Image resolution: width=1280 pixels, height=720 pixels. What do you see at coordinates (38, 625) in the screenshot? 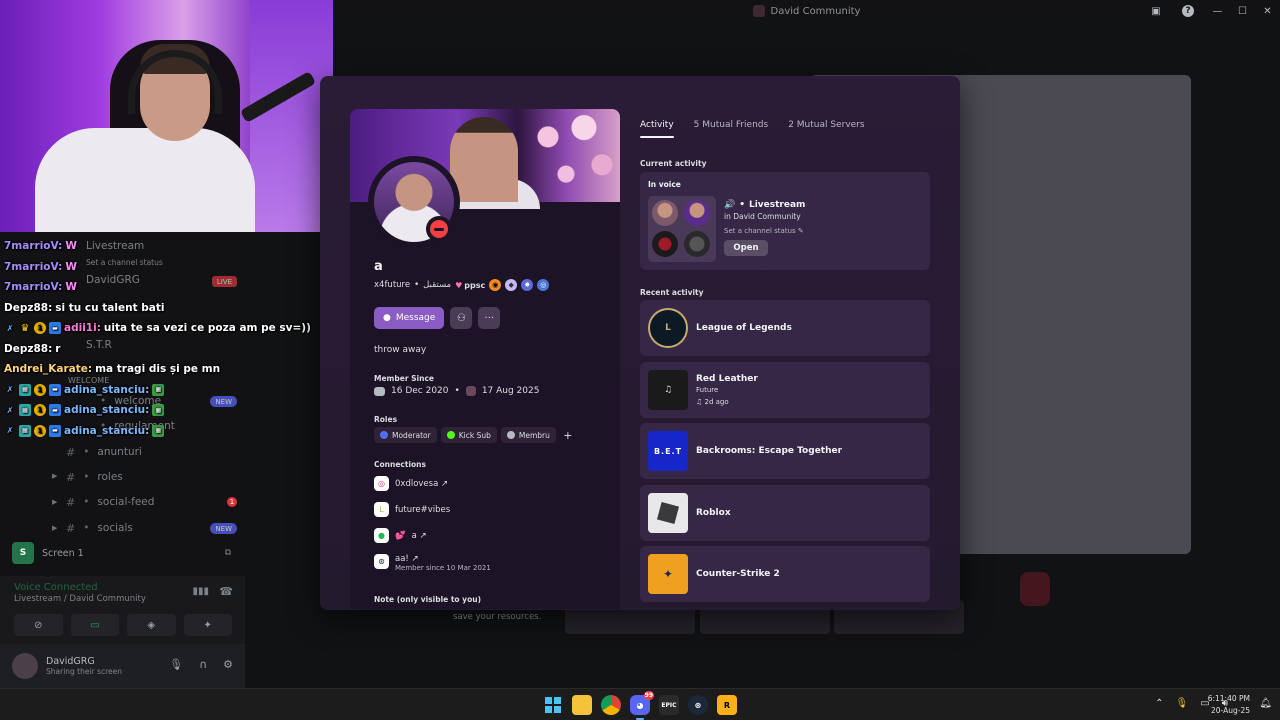
I see `camera-off-button: ⊘` at bounding box center [38, 625].